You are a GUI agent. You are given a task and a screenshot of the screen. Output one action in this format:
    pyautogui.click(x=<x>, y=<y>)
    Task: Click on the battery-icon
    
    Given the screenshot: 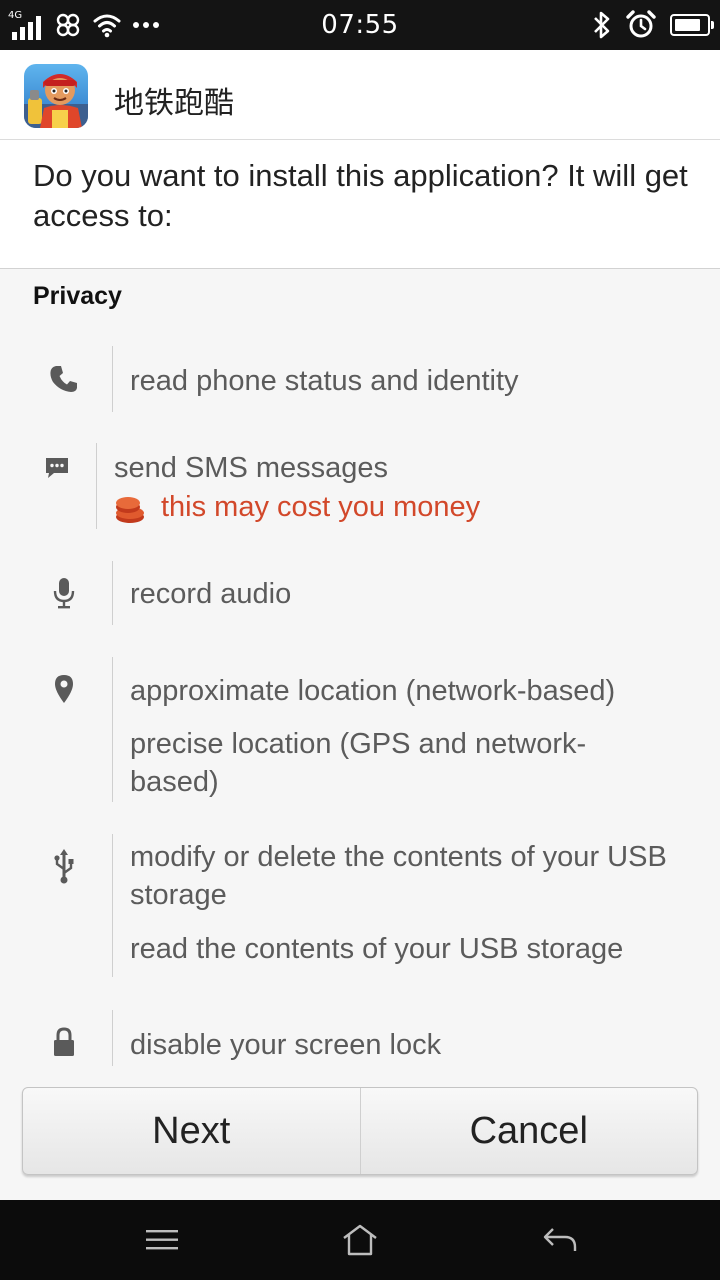 What is the action you would take?
    pyautogui.click(x=692, y=25)
    